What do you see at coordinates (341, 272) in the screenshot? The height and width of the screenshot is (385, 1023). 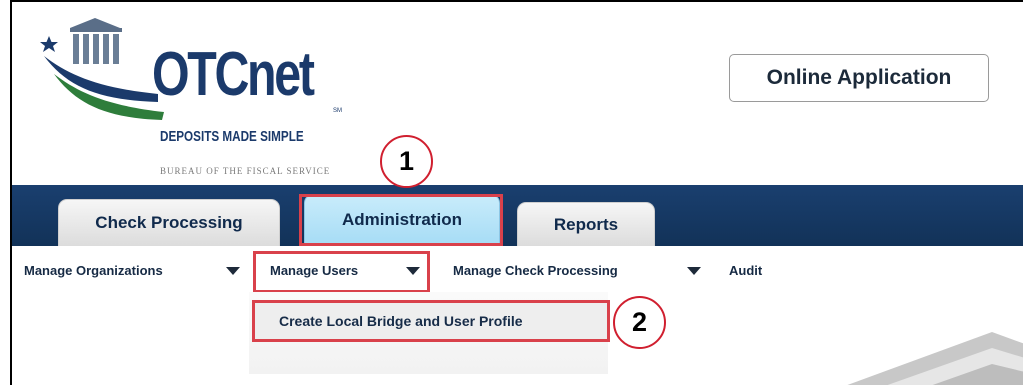 I see `highlight-manage-users` at bounding box center [341, 272].